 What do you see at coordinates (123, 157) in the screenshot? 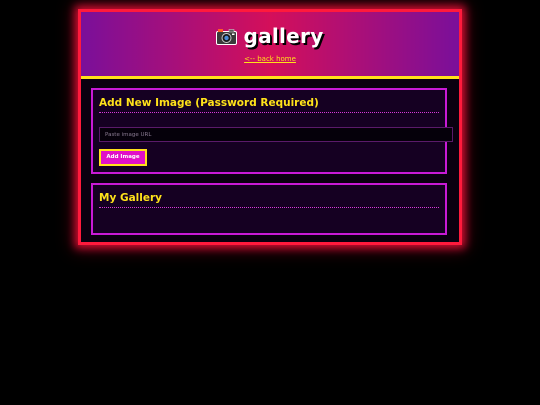
I see `add-image-button: Add Image` at bounding box center [123, 157].